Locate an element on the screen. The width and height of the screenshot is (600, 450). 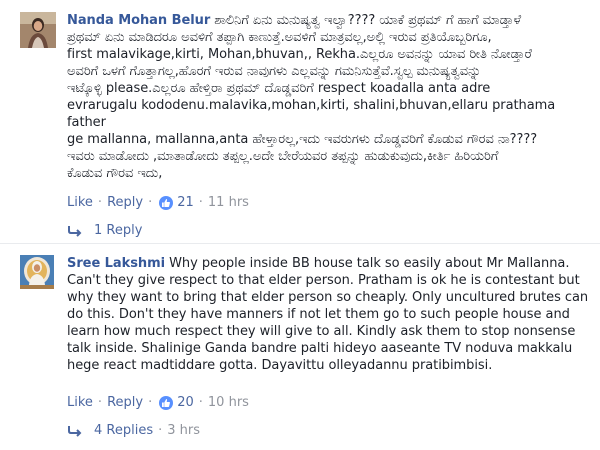
replies-link: 1 Reply is located at coordinates (118, 231).